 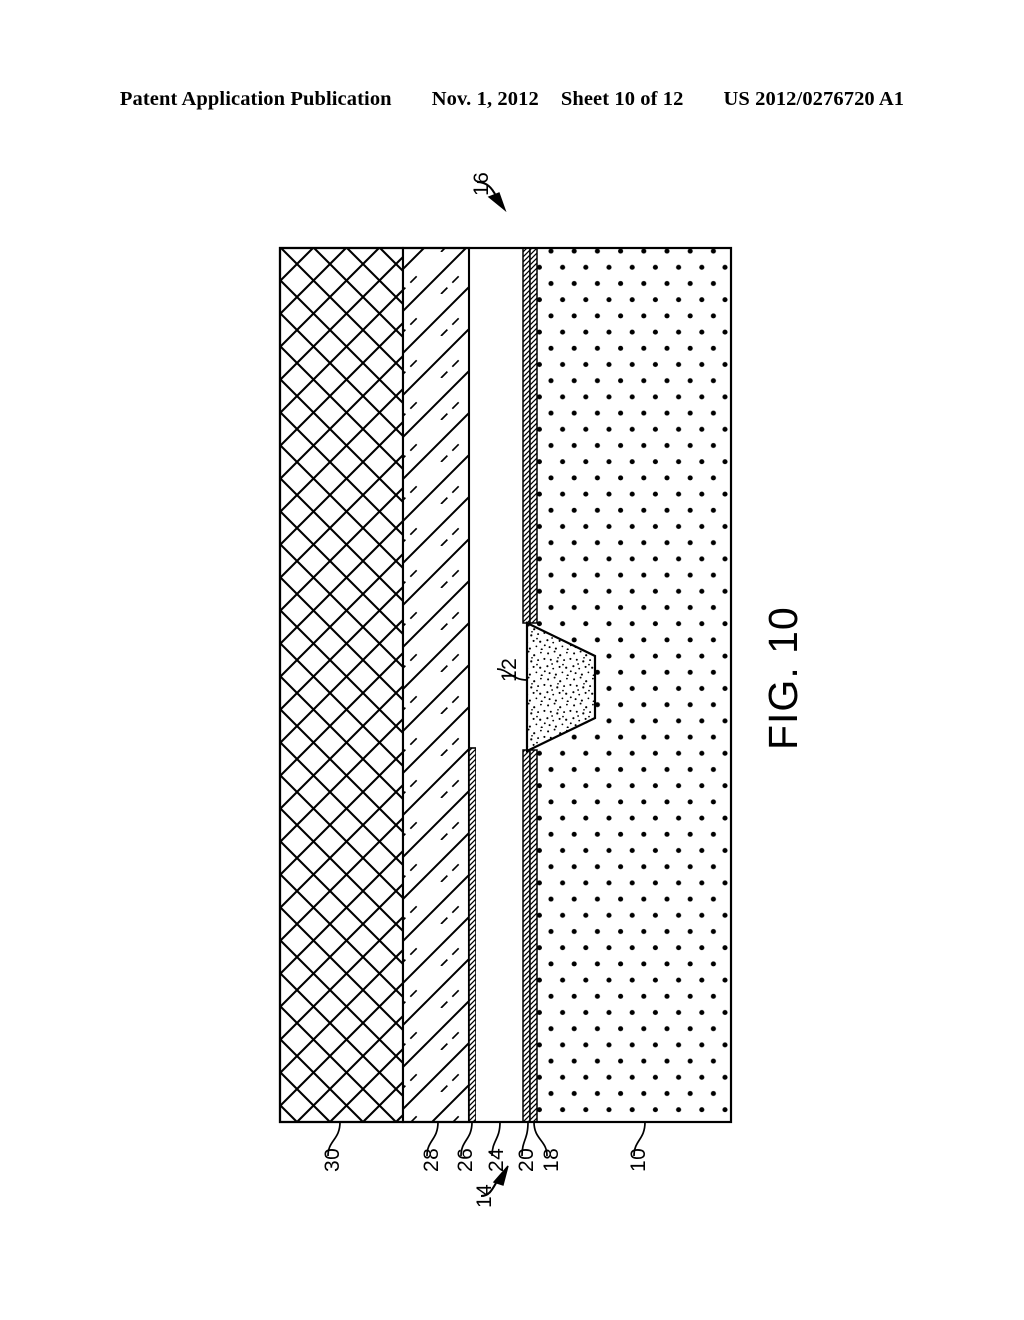 I want to click on ref-label-26: 26, so click(x=465, y=1159).